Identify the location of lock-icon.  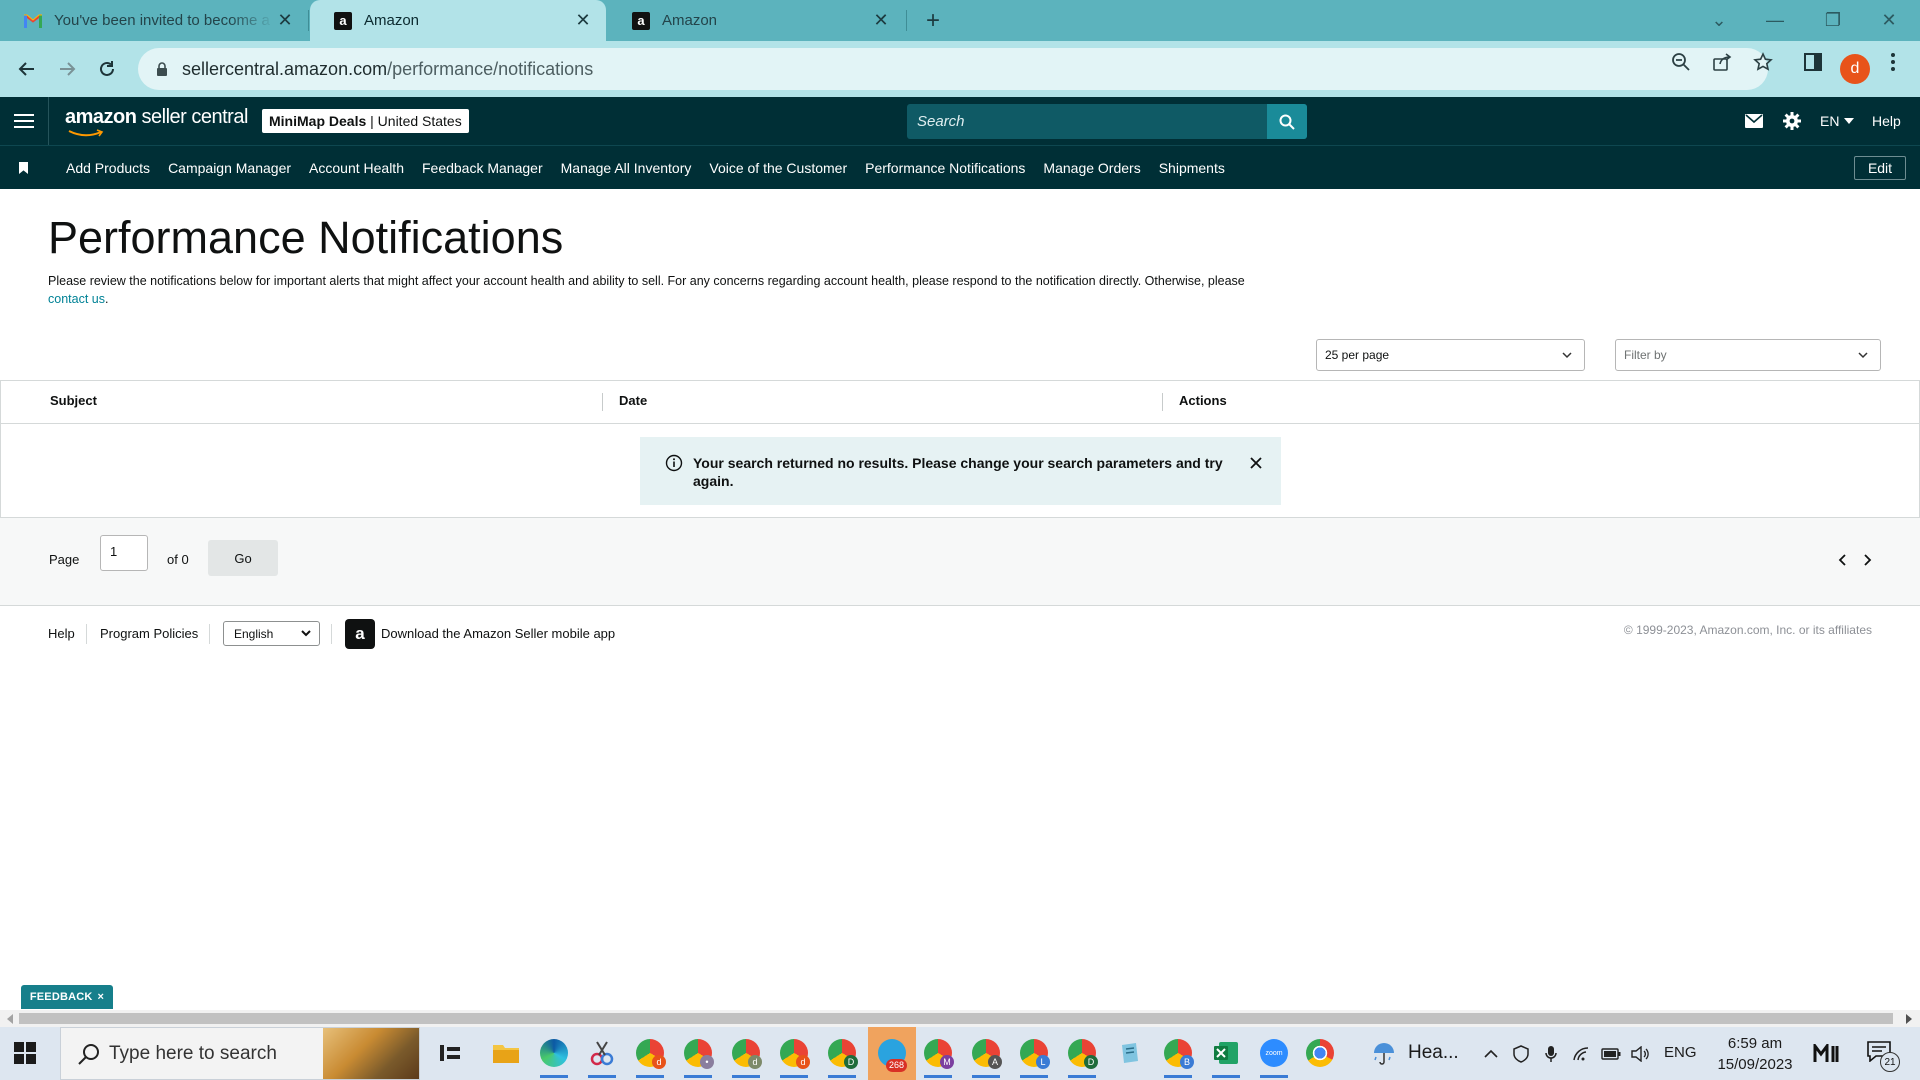
(162, 69).